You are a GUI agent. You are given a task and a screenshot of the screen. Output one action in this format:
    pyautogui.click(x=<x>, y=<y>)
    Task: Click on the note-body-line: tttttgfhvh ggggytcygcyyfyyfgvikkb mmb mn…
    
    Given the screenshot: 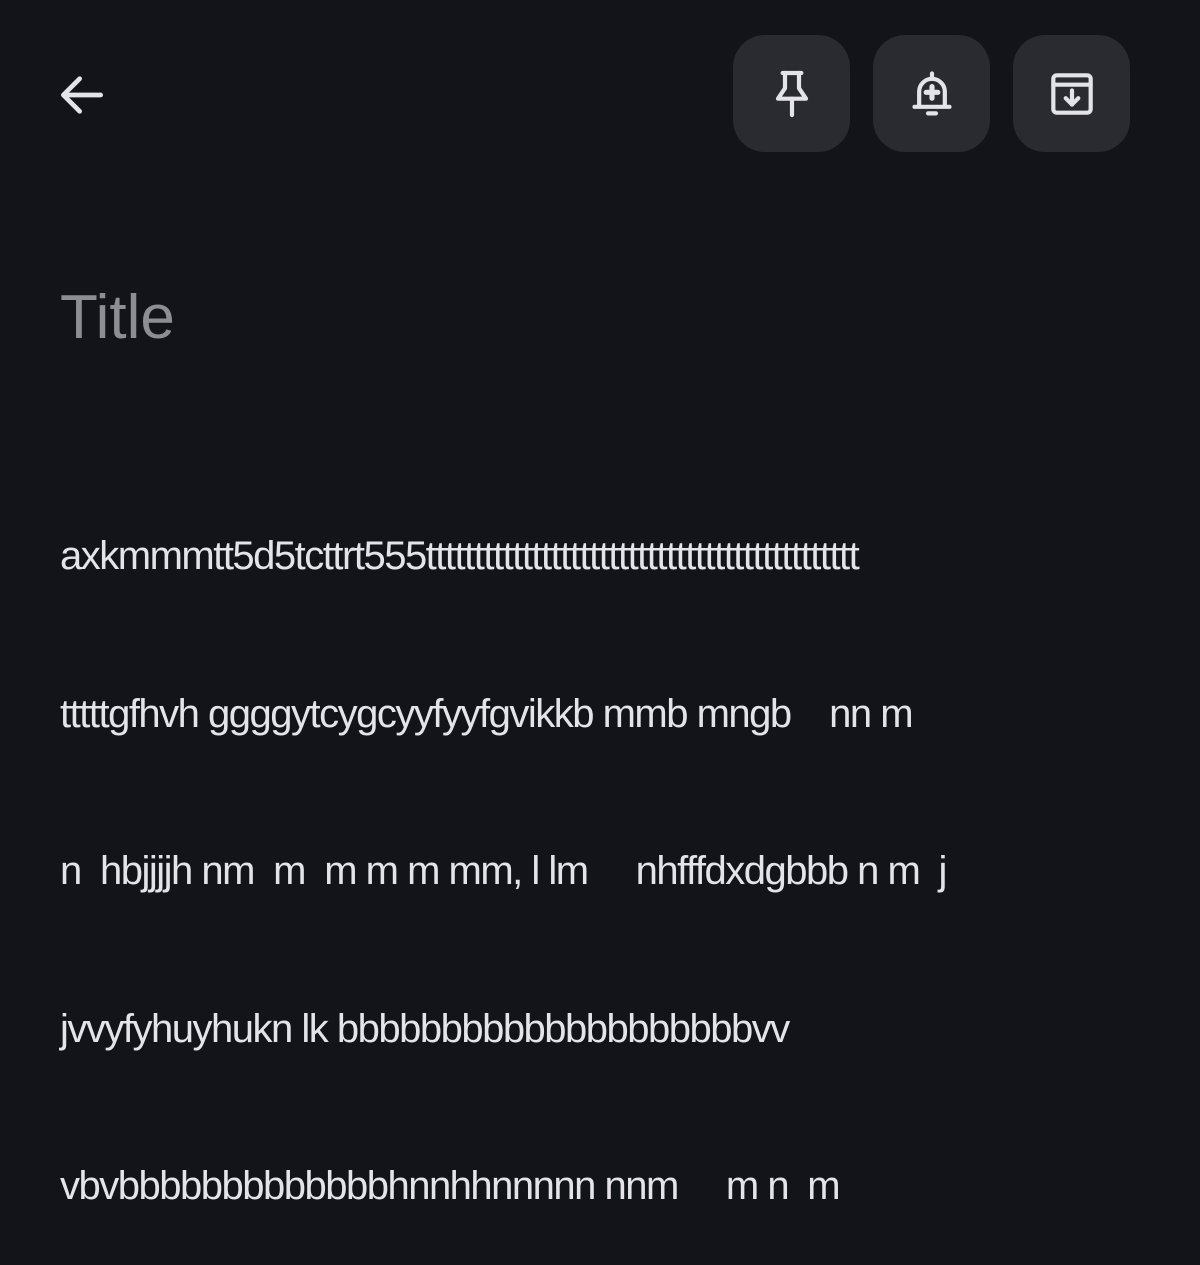 What is the action you would take?
    pyautogui.click(x=487, y=713)
    